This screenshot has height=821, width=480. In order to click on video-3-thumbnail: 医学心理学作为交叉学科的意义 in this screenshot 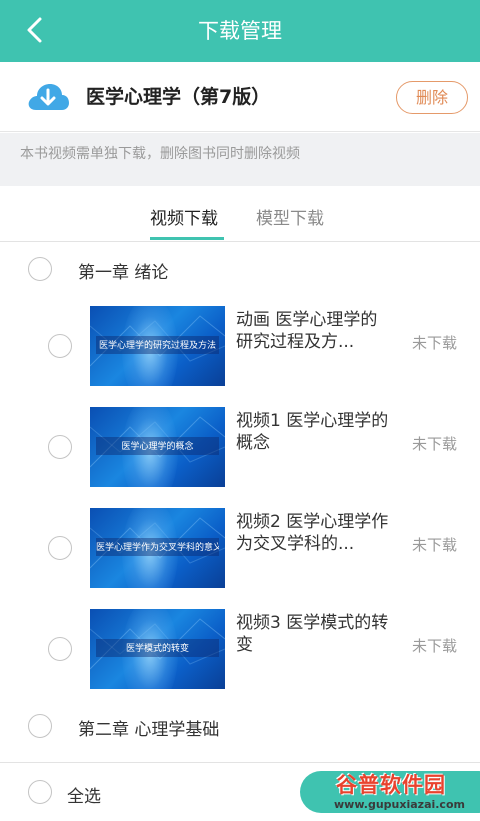, I will do `click(157, 548)`.